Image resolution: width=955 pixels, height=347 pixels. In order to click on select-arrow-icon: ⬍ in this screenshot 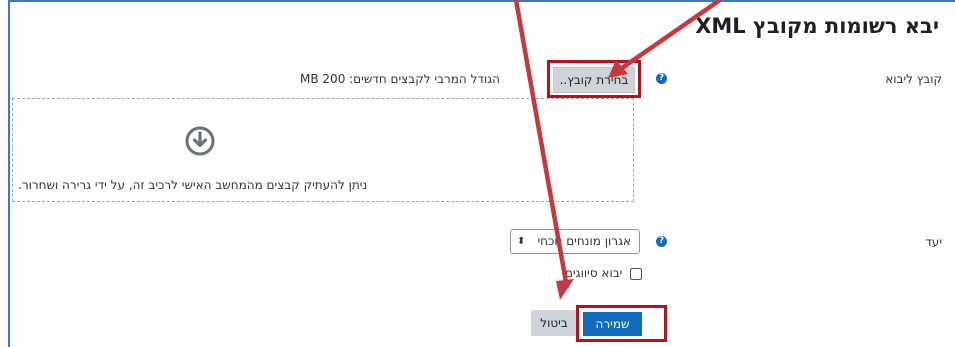, I will do `click(521, 241)`.